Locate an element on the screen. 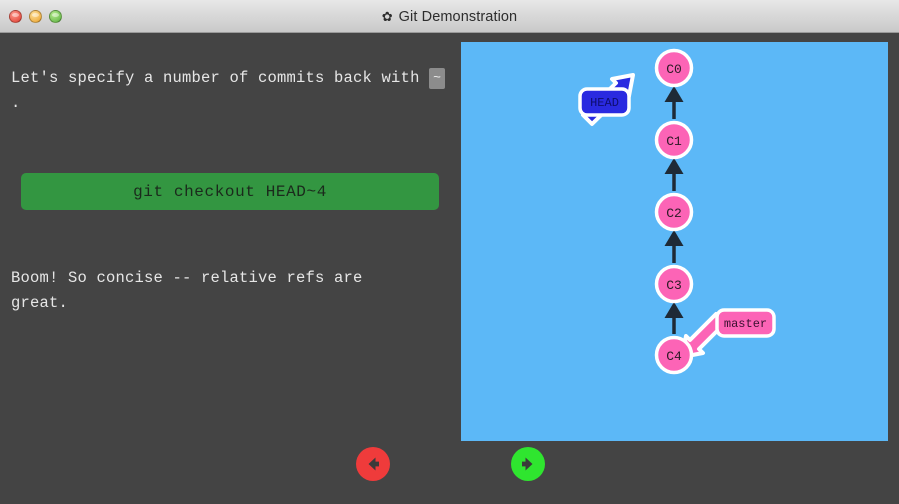 This screenshot has height=504, width=899. commit-node-c4: C4 is located at coordinates (674, 355).